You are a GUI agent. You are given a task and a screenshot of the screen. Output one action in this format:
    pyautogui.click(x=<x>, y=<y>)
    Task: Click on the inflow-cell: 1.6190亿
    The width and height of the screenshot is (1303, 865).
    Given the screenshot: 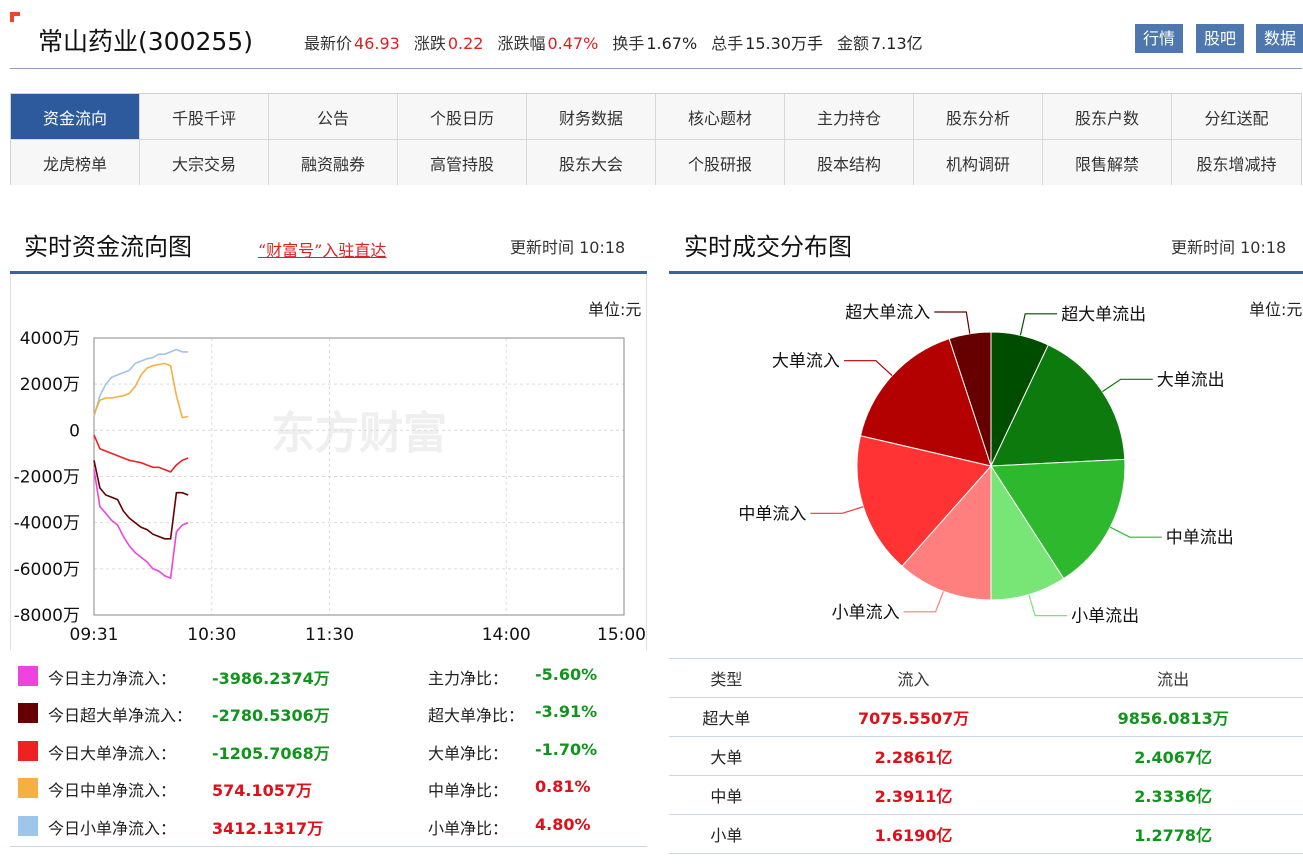 What is the action you would take?
    pyautogui.click(x=913, y=834)
    